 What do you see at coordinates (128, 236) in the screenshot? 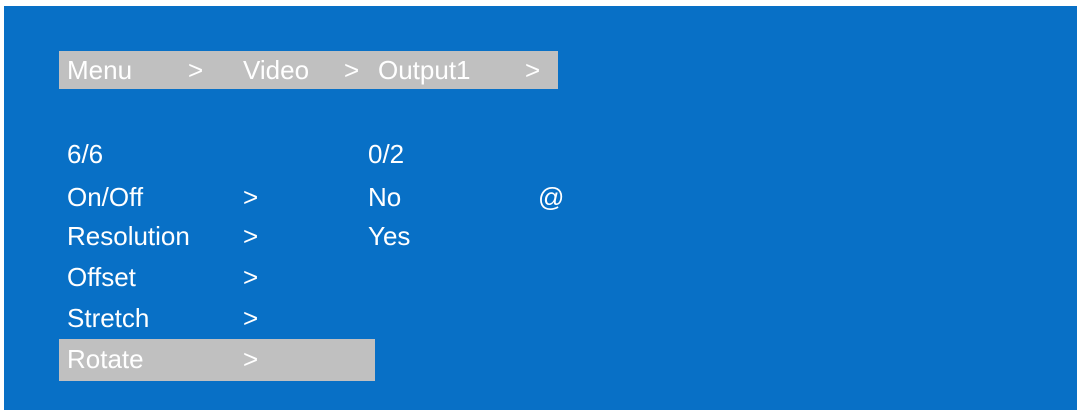
I see `menu-item-label: Resolution` at bounding box center [128, 236].